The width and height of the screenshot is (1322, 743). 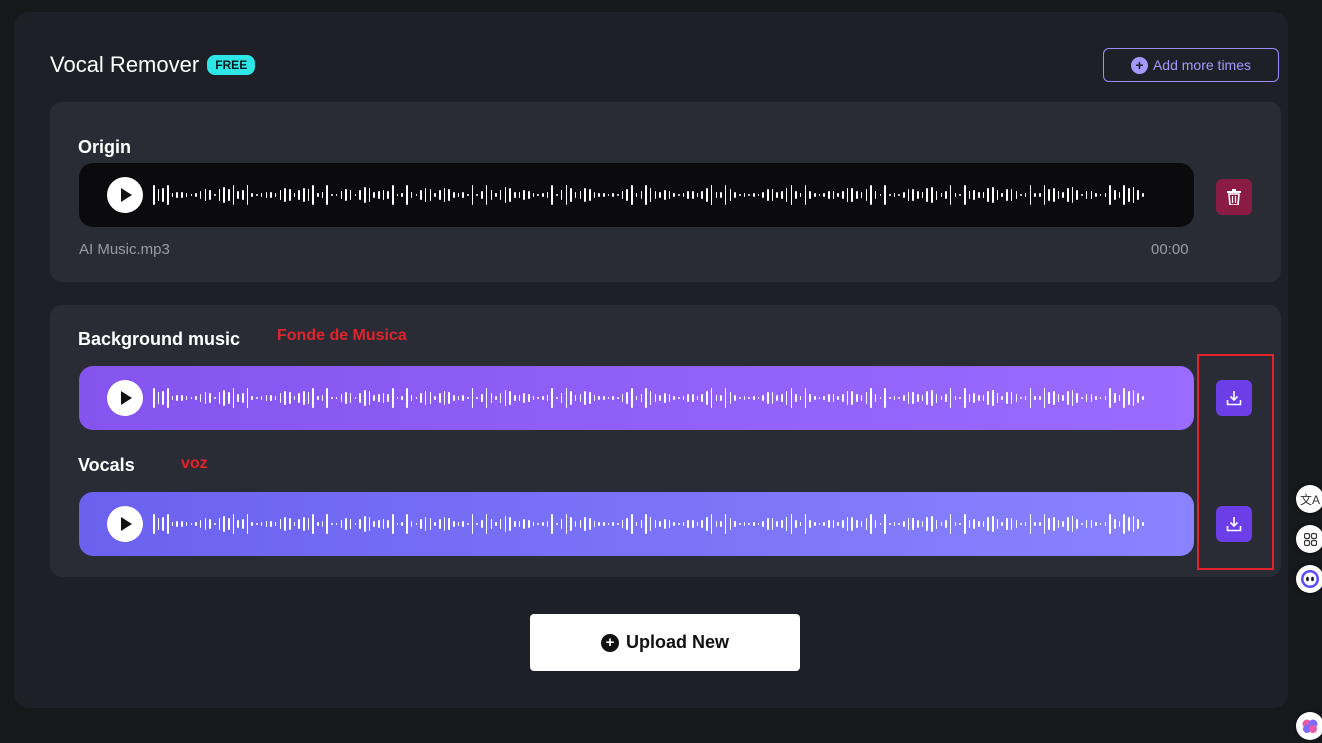 What do you see at coordinates (1309, 726) in the screenshot?
I see `brain-button` at bounding box center [1309, 726].